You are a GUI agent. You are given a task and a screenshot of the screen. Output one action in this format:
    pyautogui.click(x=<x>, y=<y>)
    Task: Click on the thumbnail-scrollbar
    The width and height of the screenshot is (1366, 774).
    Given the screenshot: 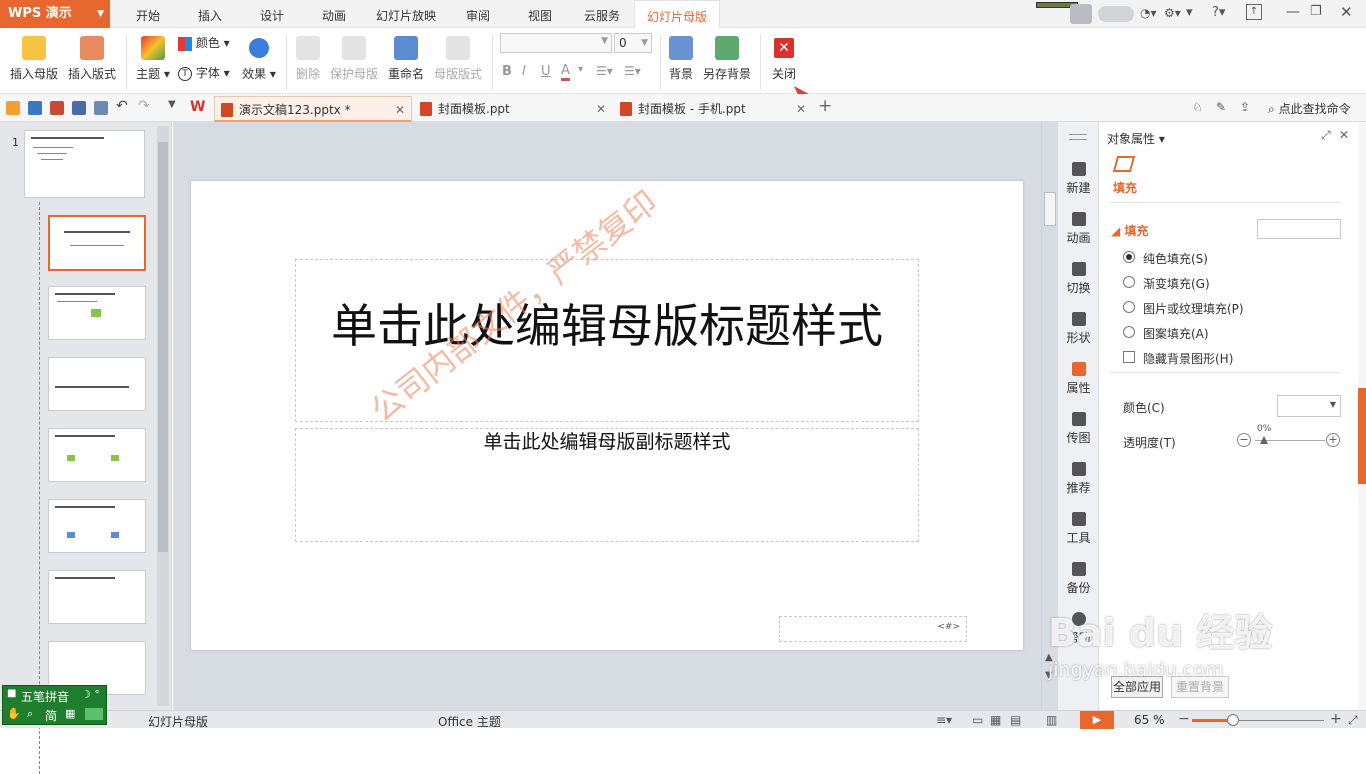 What is the action you would take?
    pyautogui.click(x=163, y=416)
    